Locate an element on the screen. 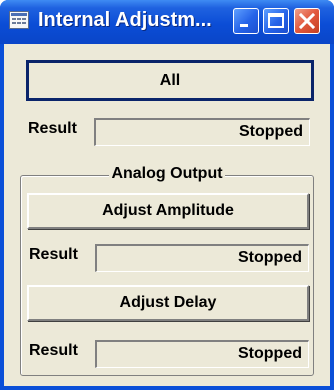 The image size is (334, 390). delay-result-field: Stopped is located at coordinates (202, 354).